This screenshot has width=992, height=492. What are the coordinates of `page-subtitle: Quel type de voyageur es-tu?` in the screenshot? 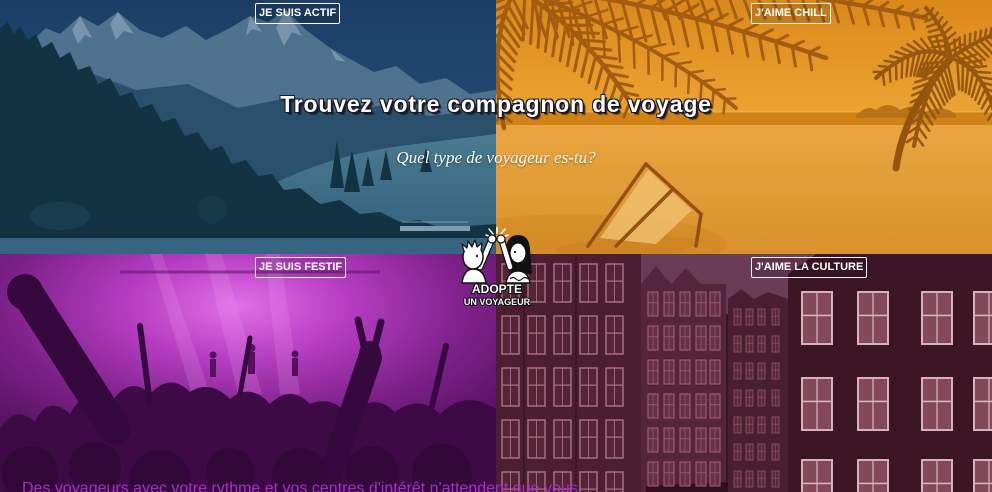 It's located at (496, 157).